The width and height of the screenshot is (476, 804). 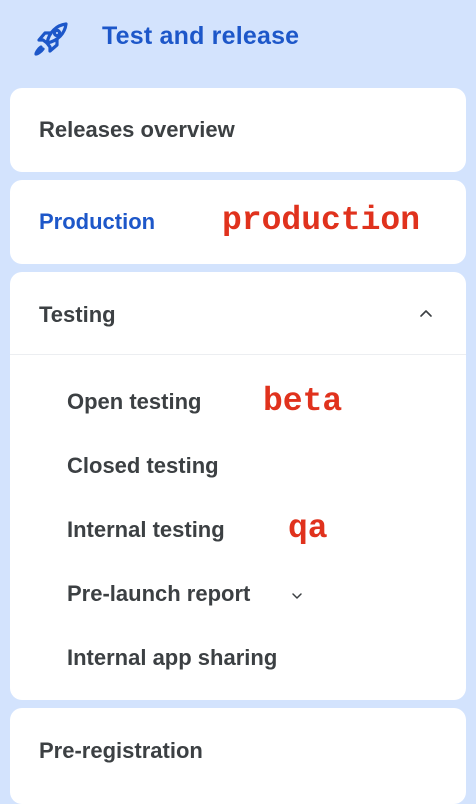 What do you see at coordinates (121, 750) in the screenshot?
I see `nav-item-label: Pre-registration` at bounding box center [121, 750].